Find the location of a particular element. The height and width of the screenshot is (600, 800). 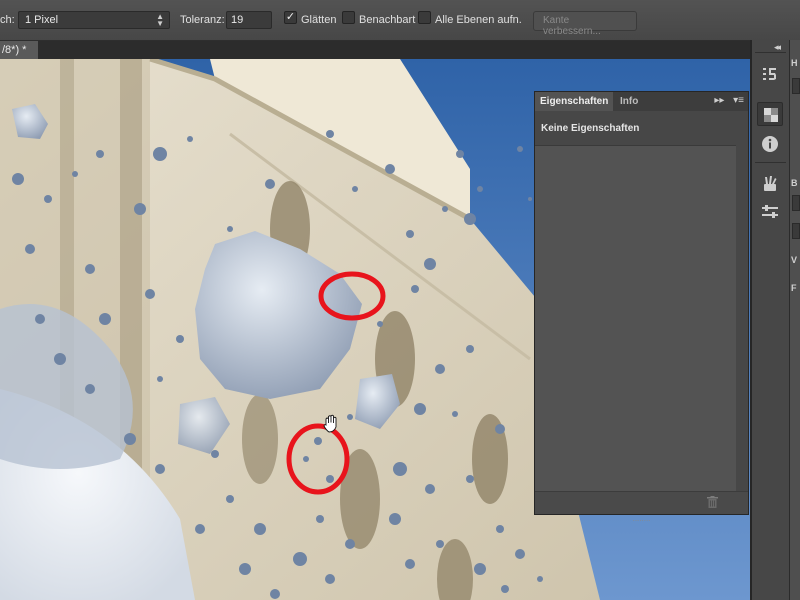

history-button is located at coordinates (770, 74).